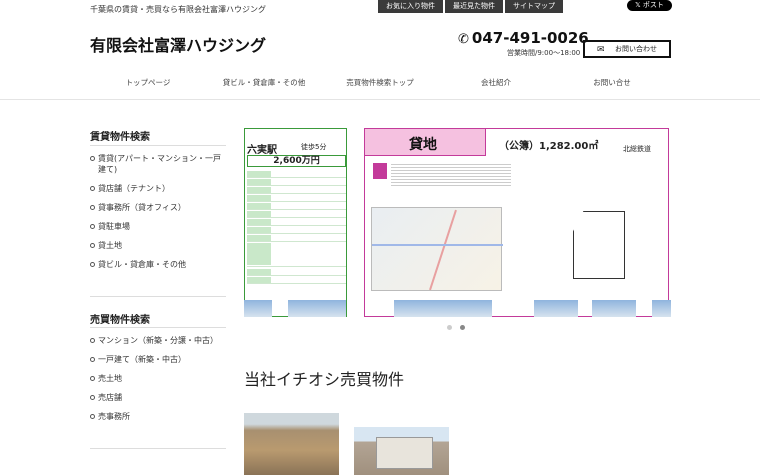 The height and width of the screenshot is (475, 760). What do you see at coordinates (158, 264) in the screenshot?
I see `rent-item-building: 貸ビル・貸倉庫・その他` at bounding box center [158, 264].